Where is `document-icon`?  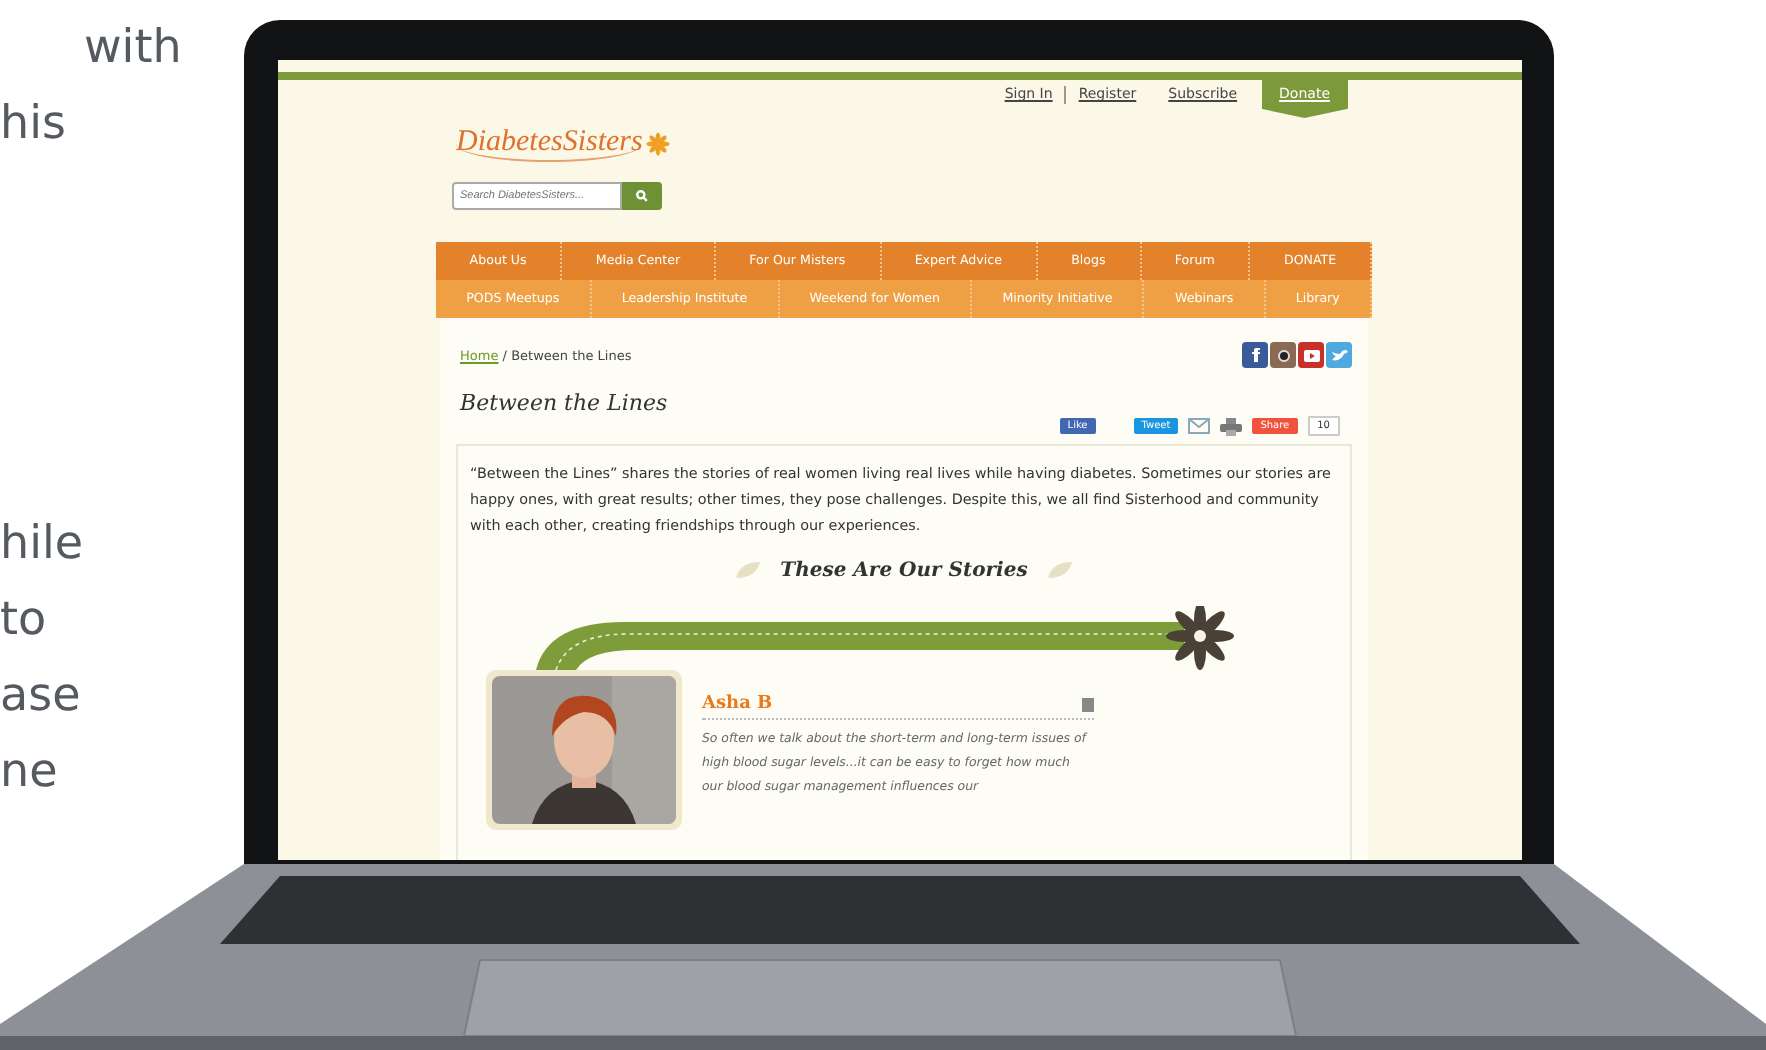 document-icon is located at coordinates (1088, 704).